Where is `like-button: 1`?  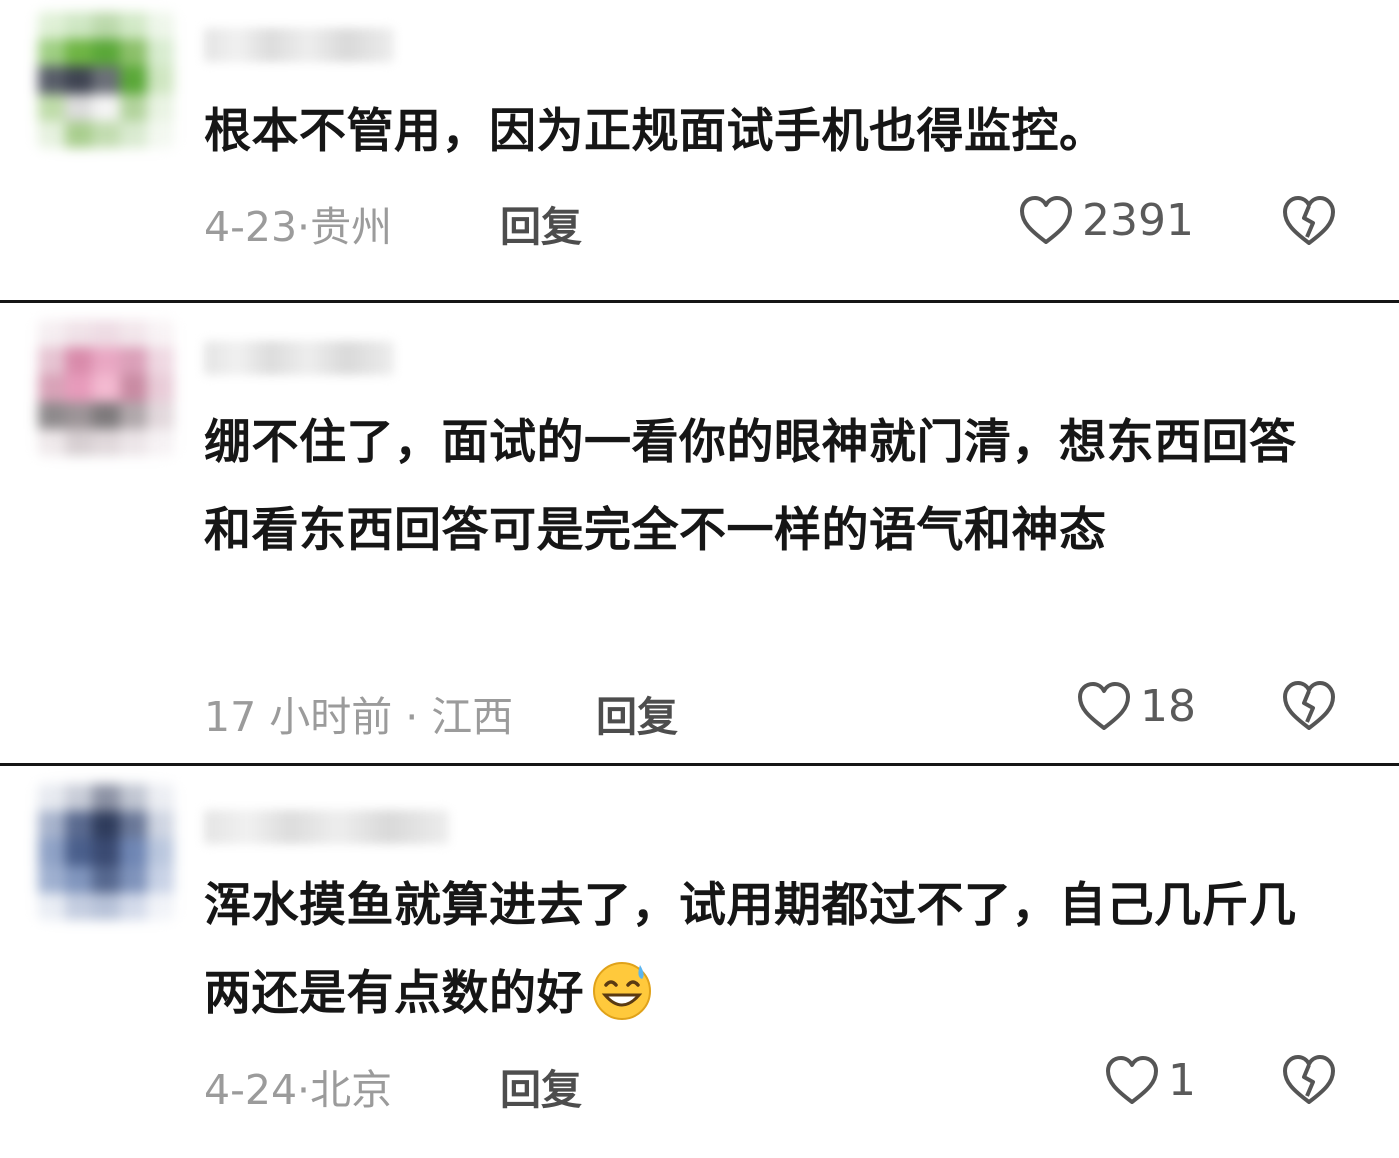 like-button: 1 is located at coordinates (1150, 1080).